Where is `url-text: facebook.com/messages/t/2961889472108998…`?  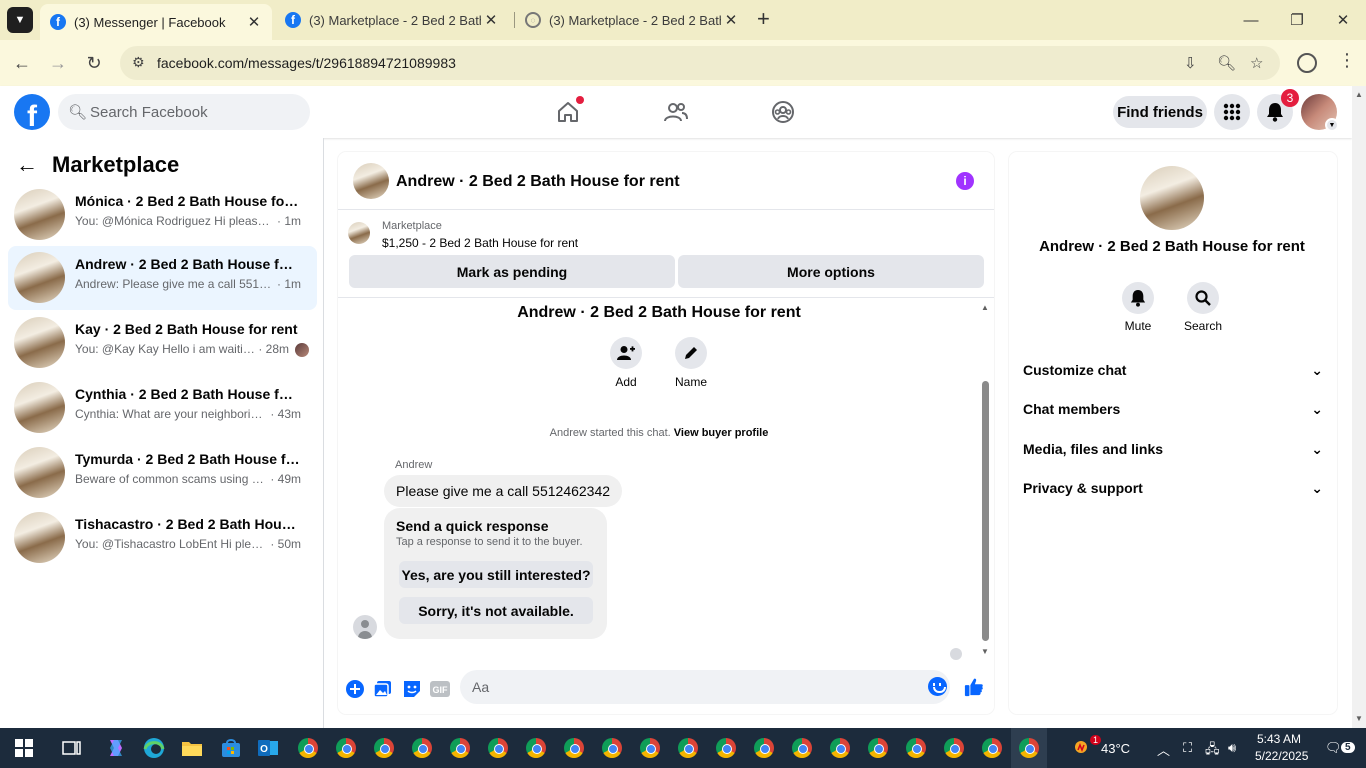
url-text: facebook.com/messages/t/2961889472108998… is located at coordinates (306, 63).